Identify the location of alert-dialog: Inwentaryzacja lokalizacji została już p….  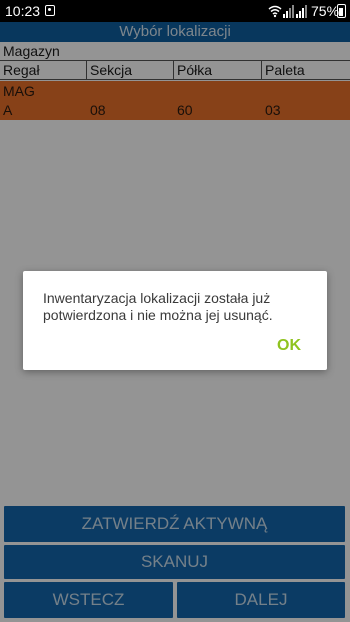
(175, 320).